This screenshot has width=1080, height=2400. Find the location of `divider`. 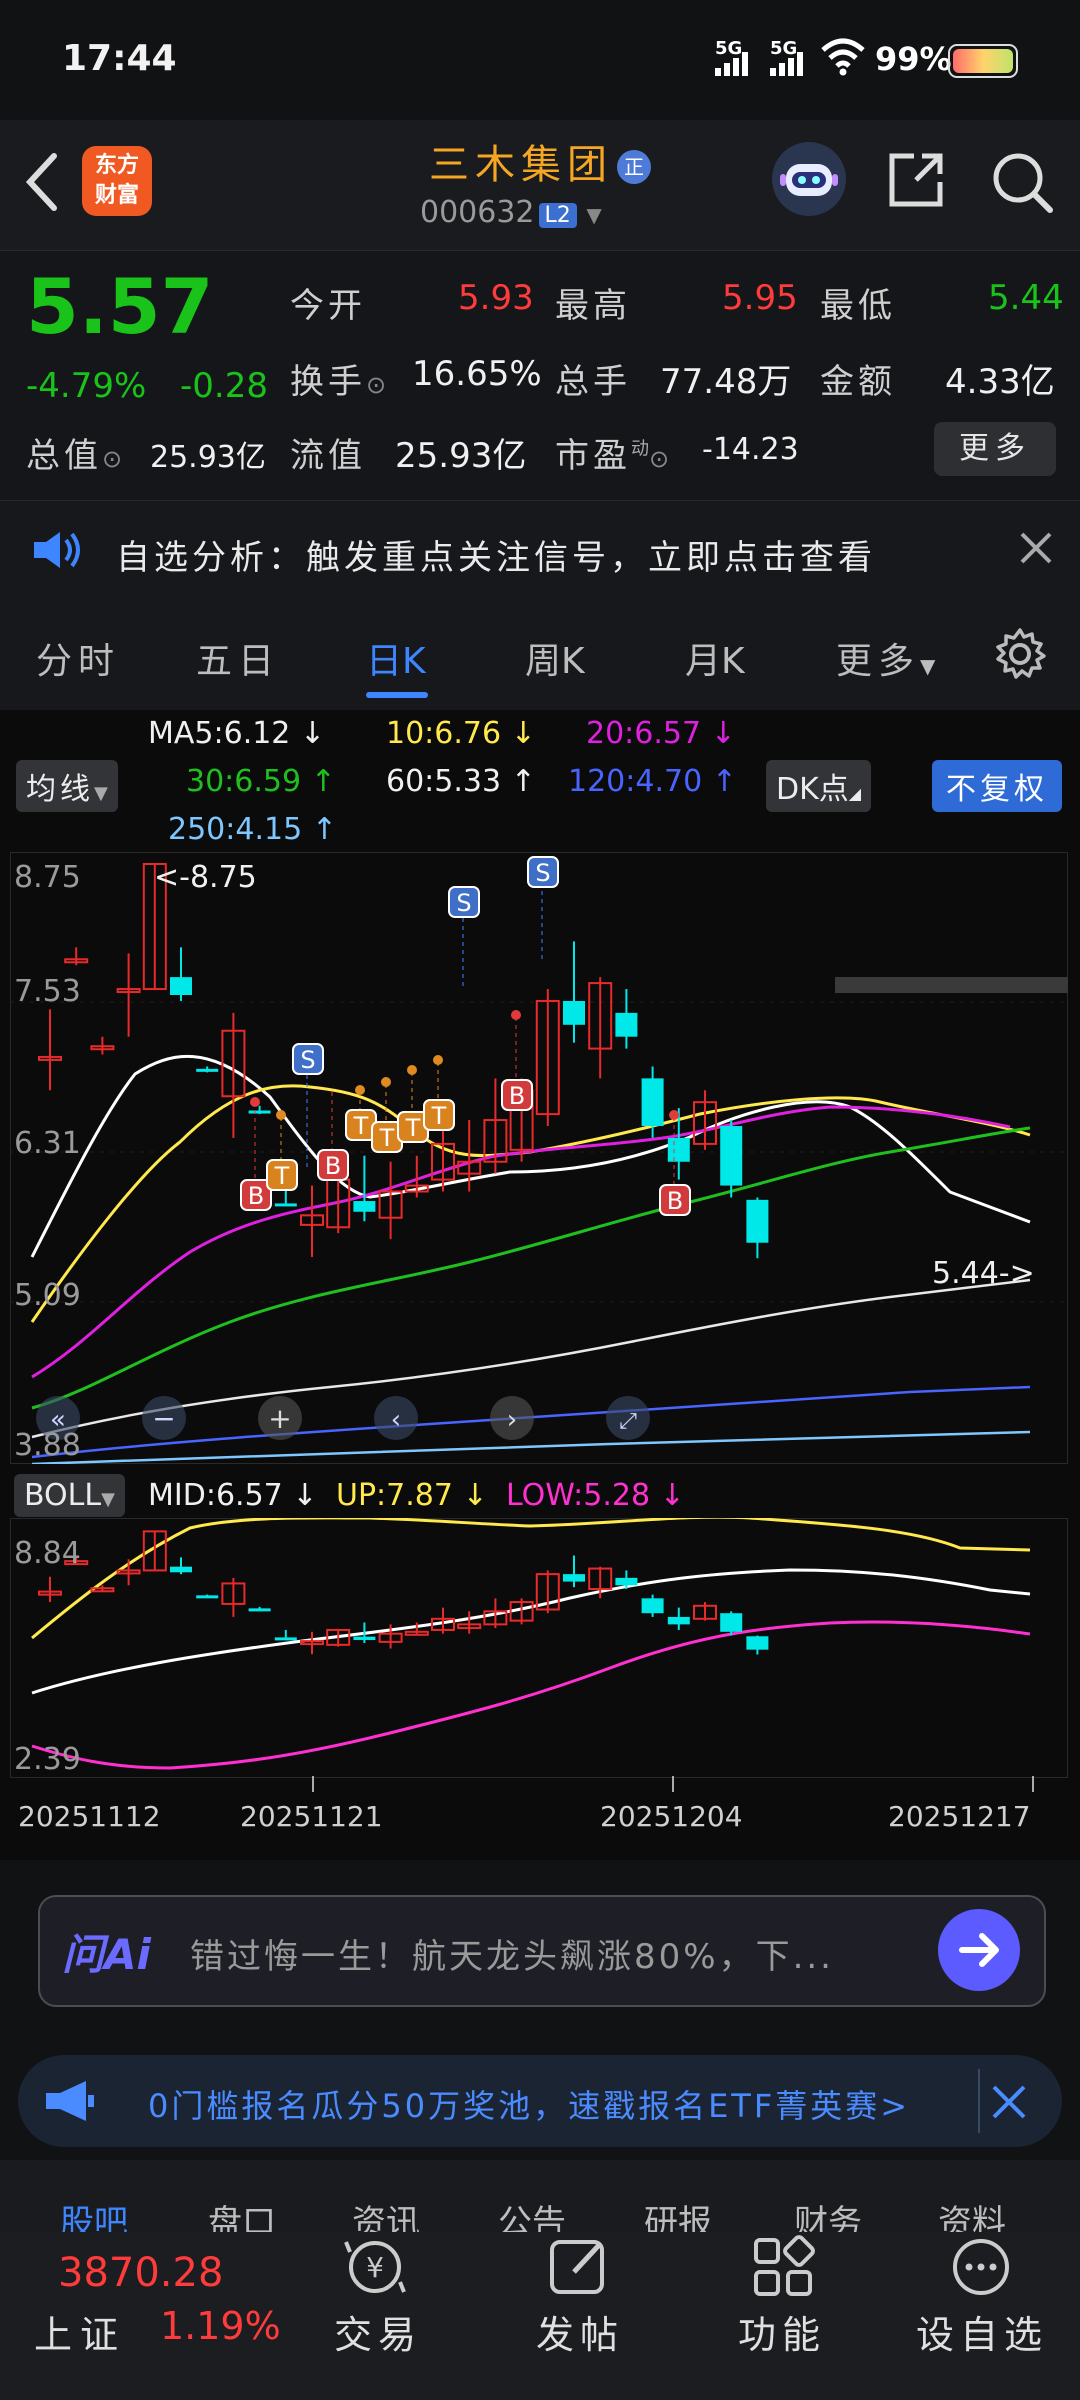

divider is located at coordinates (979, 2101).